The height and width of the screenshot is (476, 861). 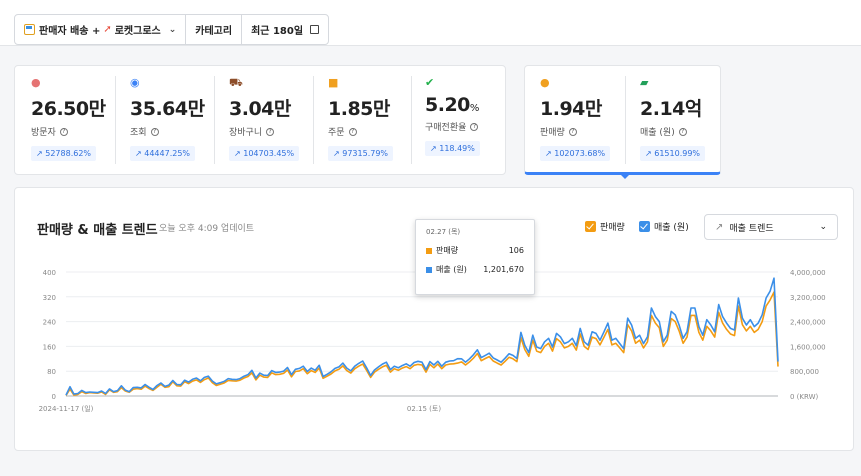 I want to click on y-right-tick-label: 2,400,000, so click(x=808, y=323).